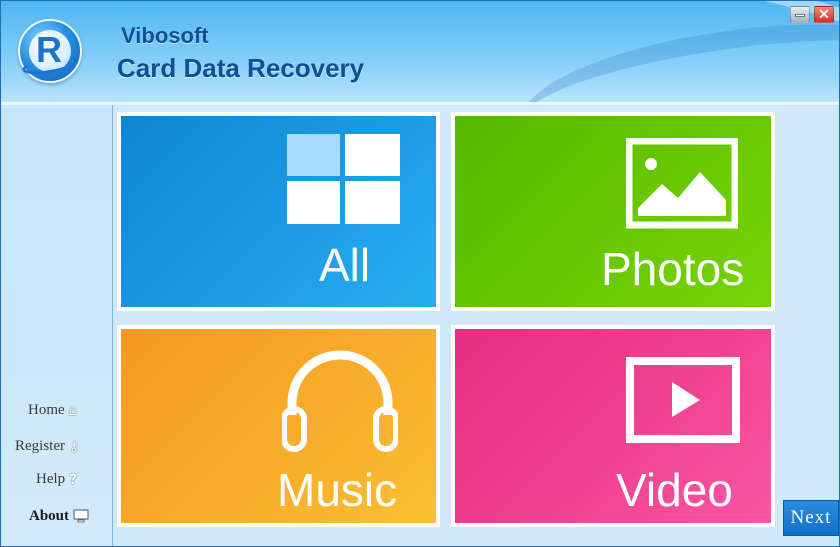 Image resolution: width=840 pixels, height=547 pixels. Describe the element at coordinates (682, 183) in the screenshot. I see `image-icon` at that location.